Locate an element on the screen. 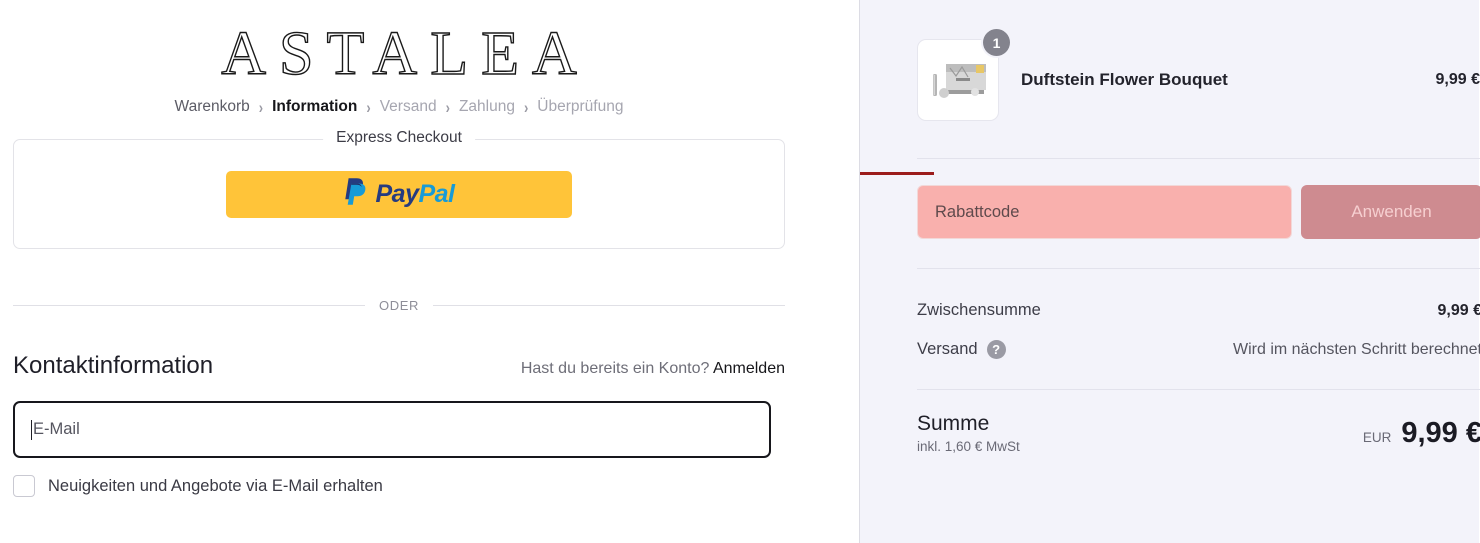 The image size is (1480, 543). discount-code-input: Rabattcode is located at coordinates (1104, 212).